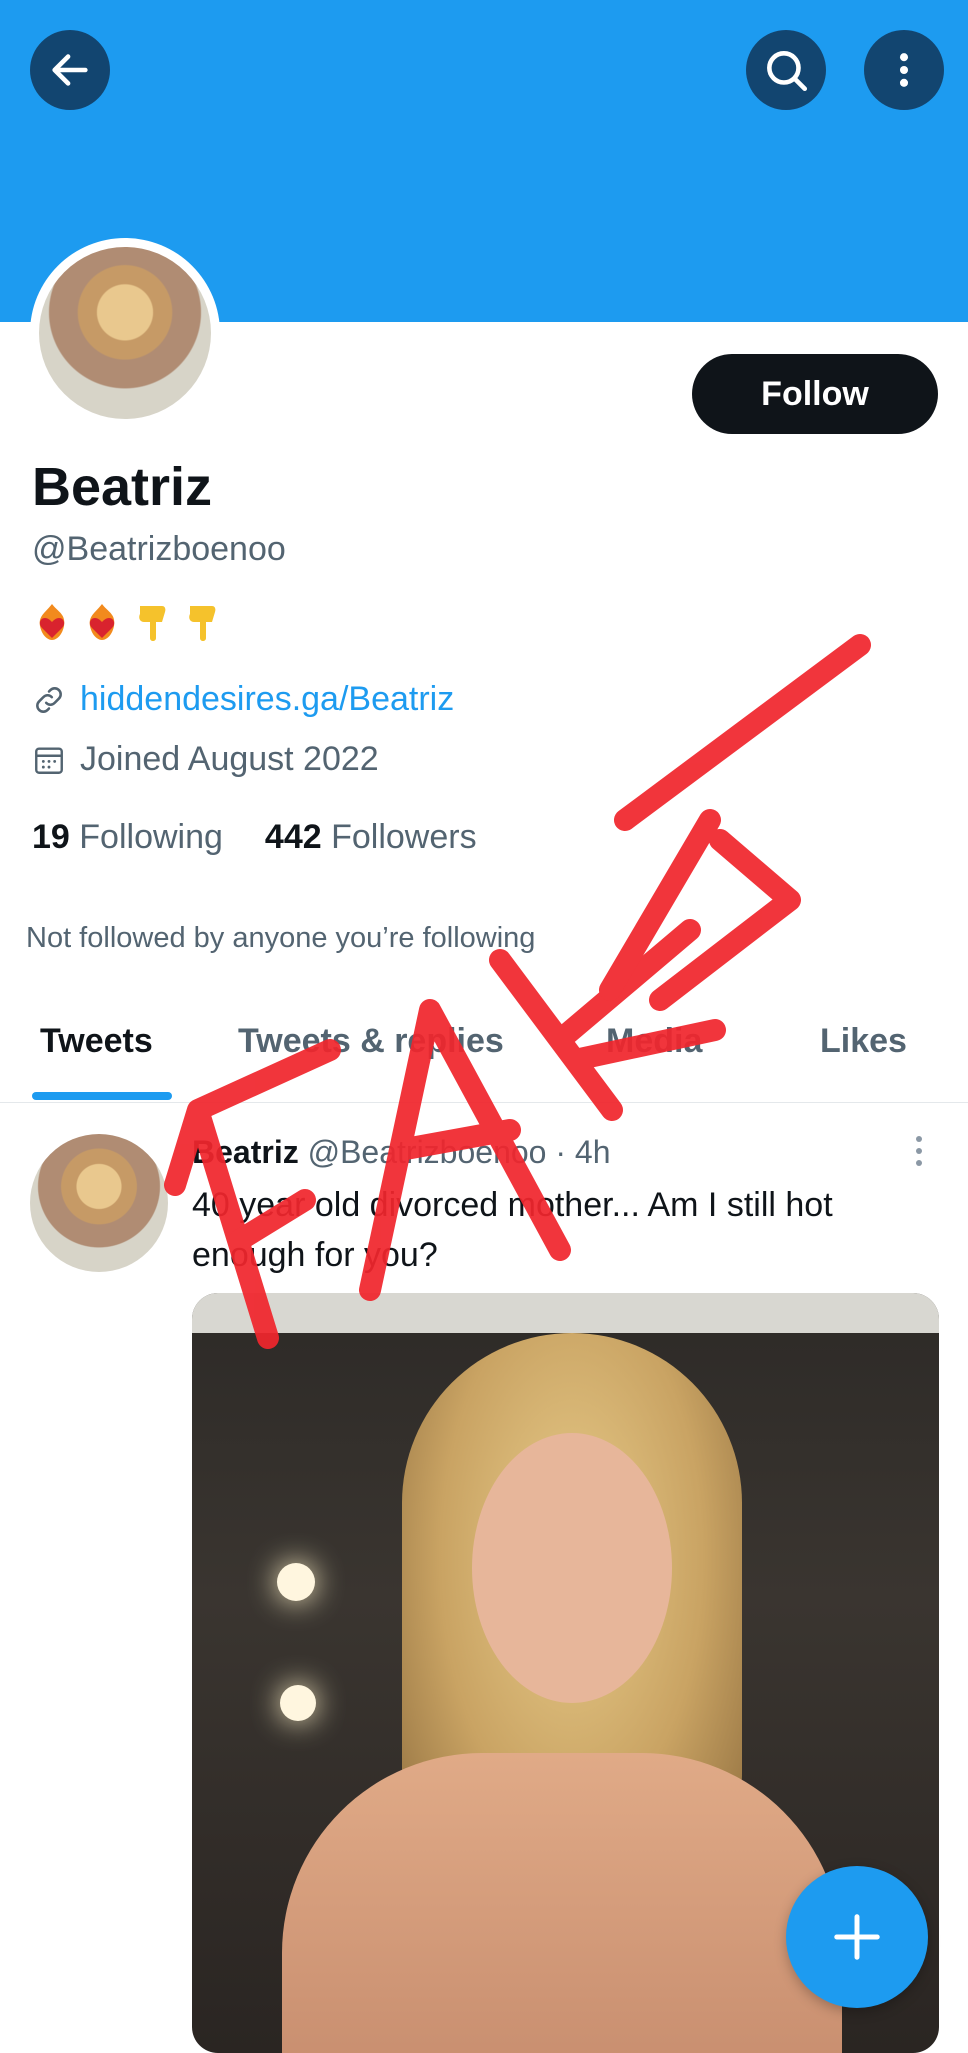 This screenshot has width=968, height=2053. I want to click on arrow-left-icon, so click(70, 70).